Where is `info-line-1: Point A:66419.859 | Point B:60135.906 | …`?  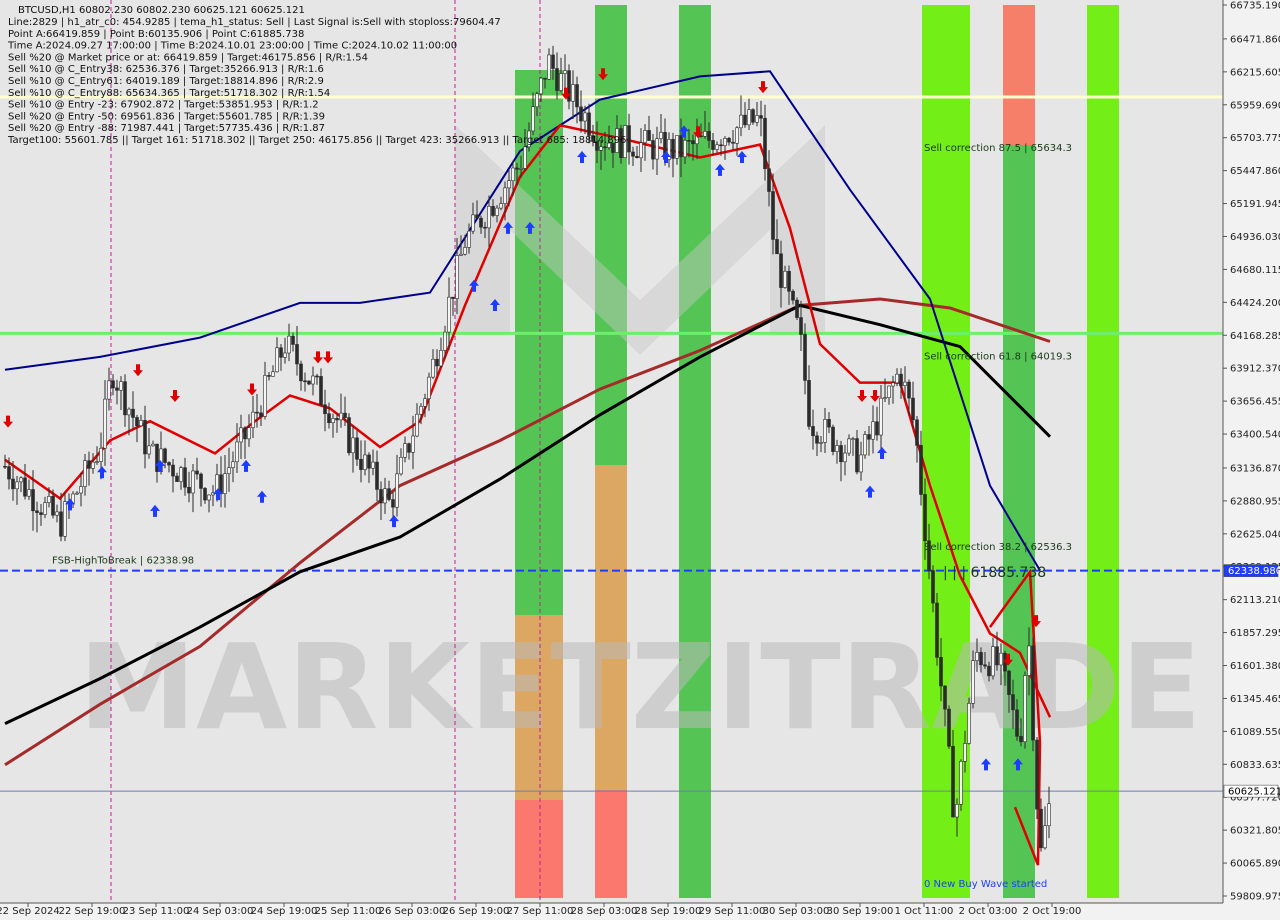 info-line-1: Point A:66419.859 | Point B:60135.906 | … is located at coordinates (156, 34).